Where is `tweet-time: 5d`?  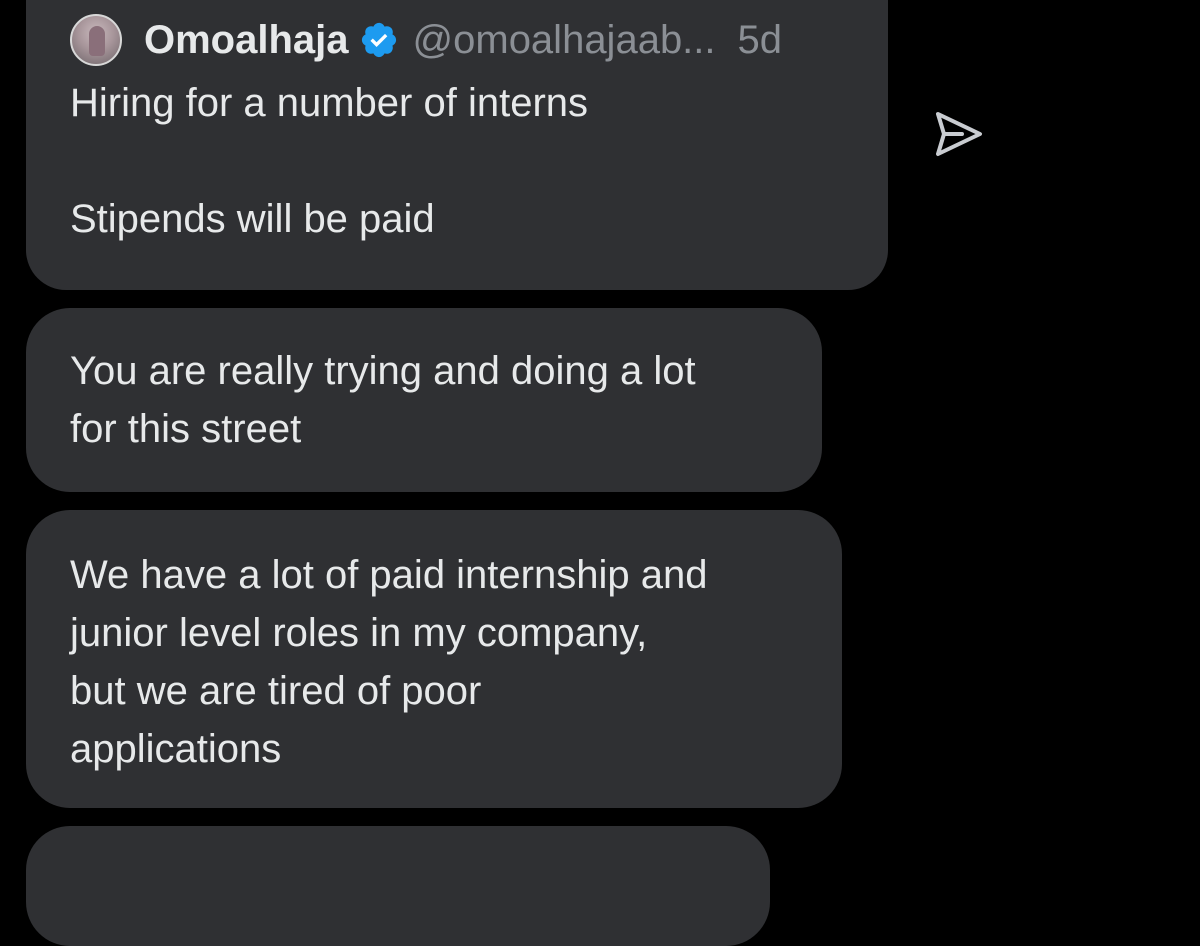 tweet-time: 5d is located at coordinates (760, 40).